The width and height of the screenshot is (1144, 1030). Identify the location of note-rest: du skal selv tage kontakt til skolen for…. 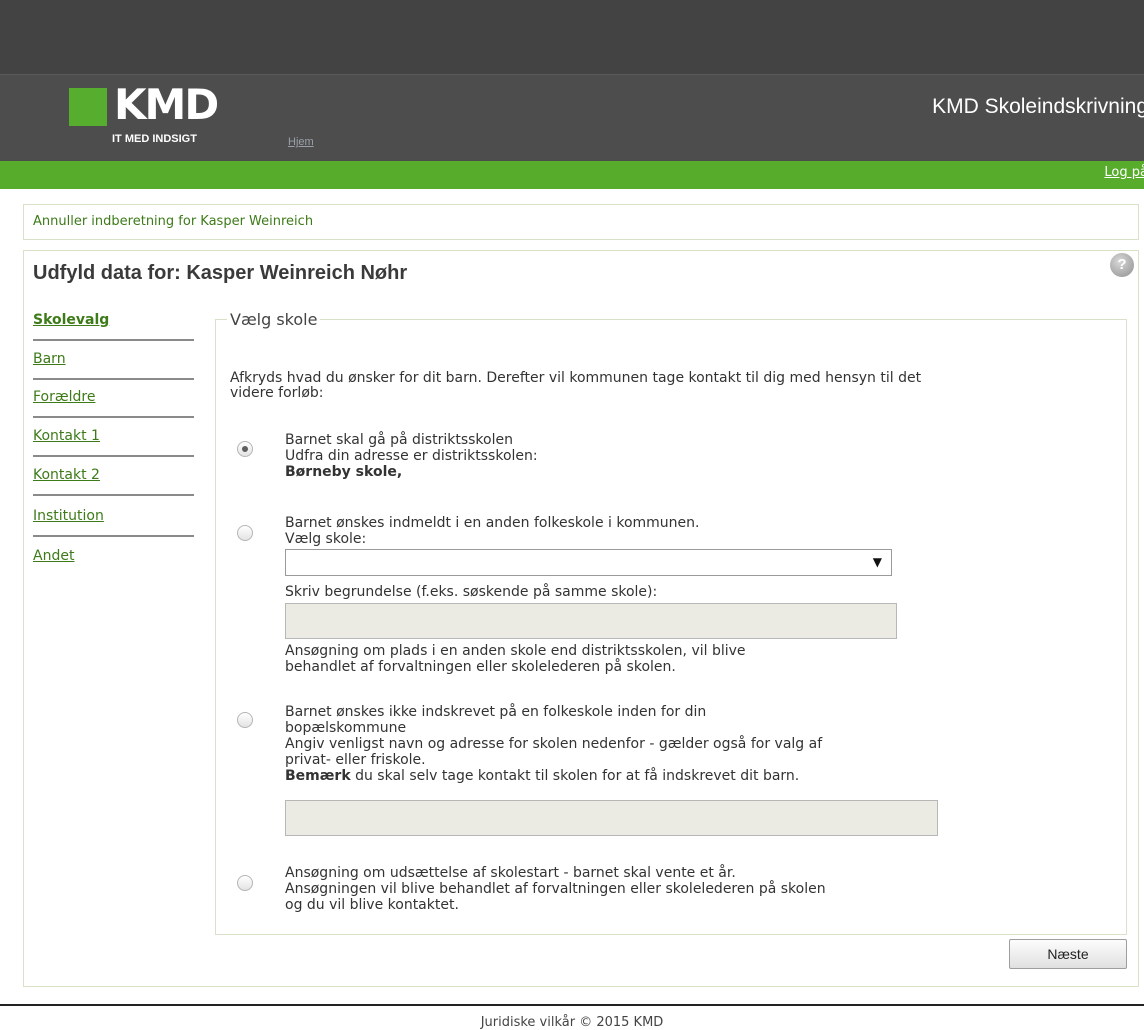
(575, 776).